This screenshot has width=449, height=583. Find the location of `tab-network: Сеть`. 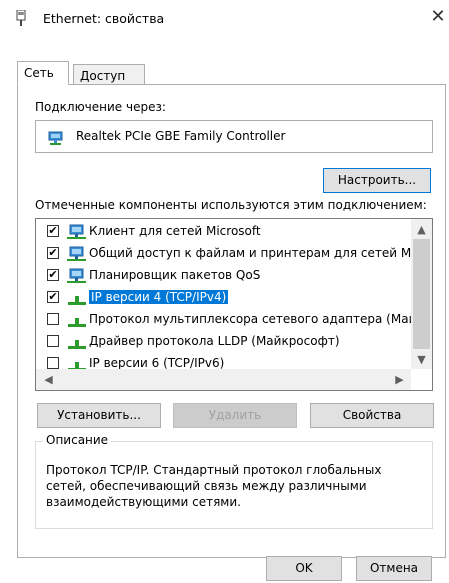

tab-network: Сеть is located at coordinates (43, 73).